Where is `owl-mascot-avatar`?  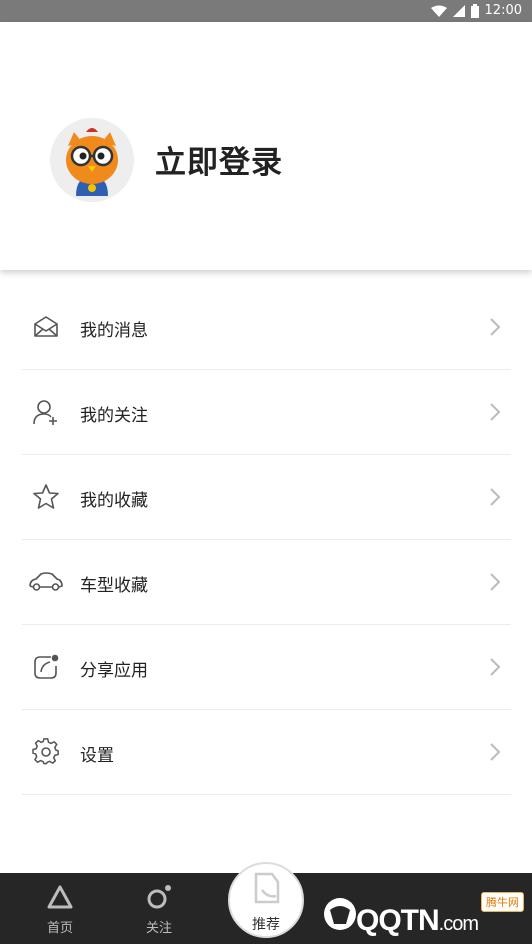 owl-mascot-avatar is located at coordinates (92, 160).